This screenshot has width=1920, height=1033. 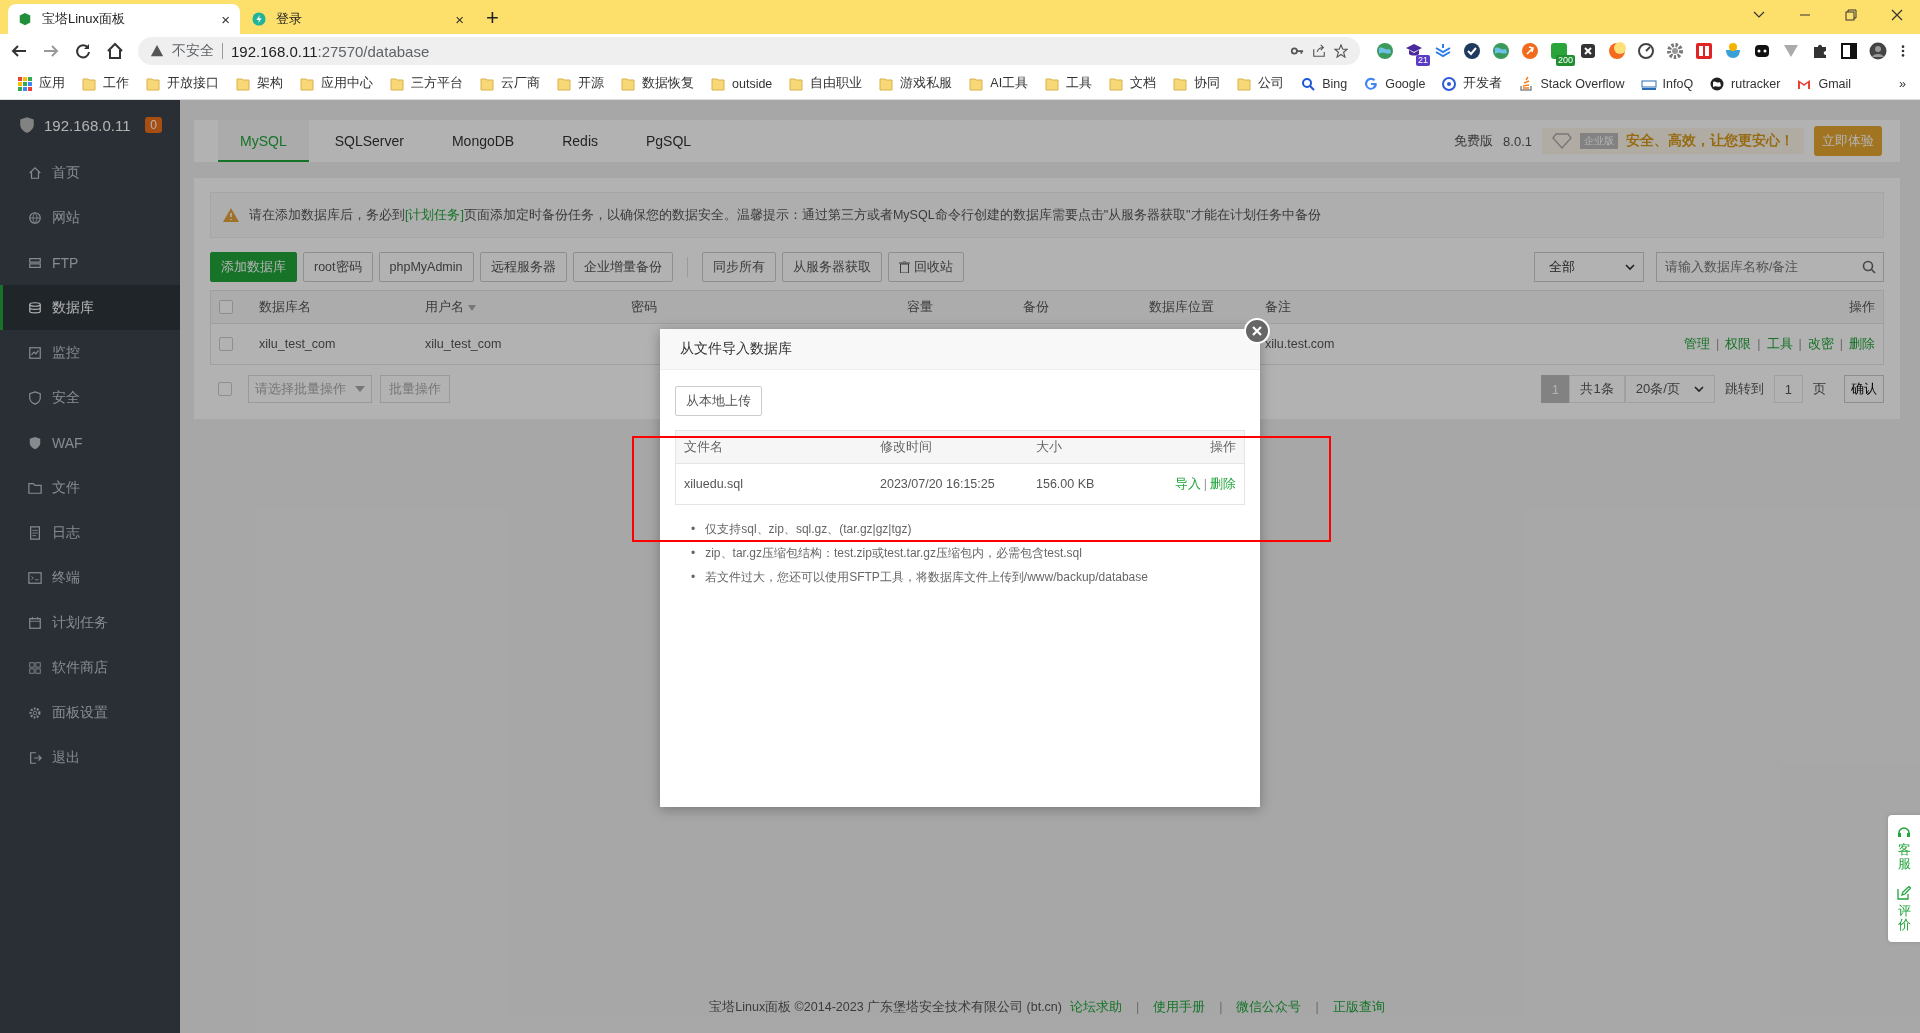 I want to click on upload-button: 从本地上传, so click(x=718, y=401).